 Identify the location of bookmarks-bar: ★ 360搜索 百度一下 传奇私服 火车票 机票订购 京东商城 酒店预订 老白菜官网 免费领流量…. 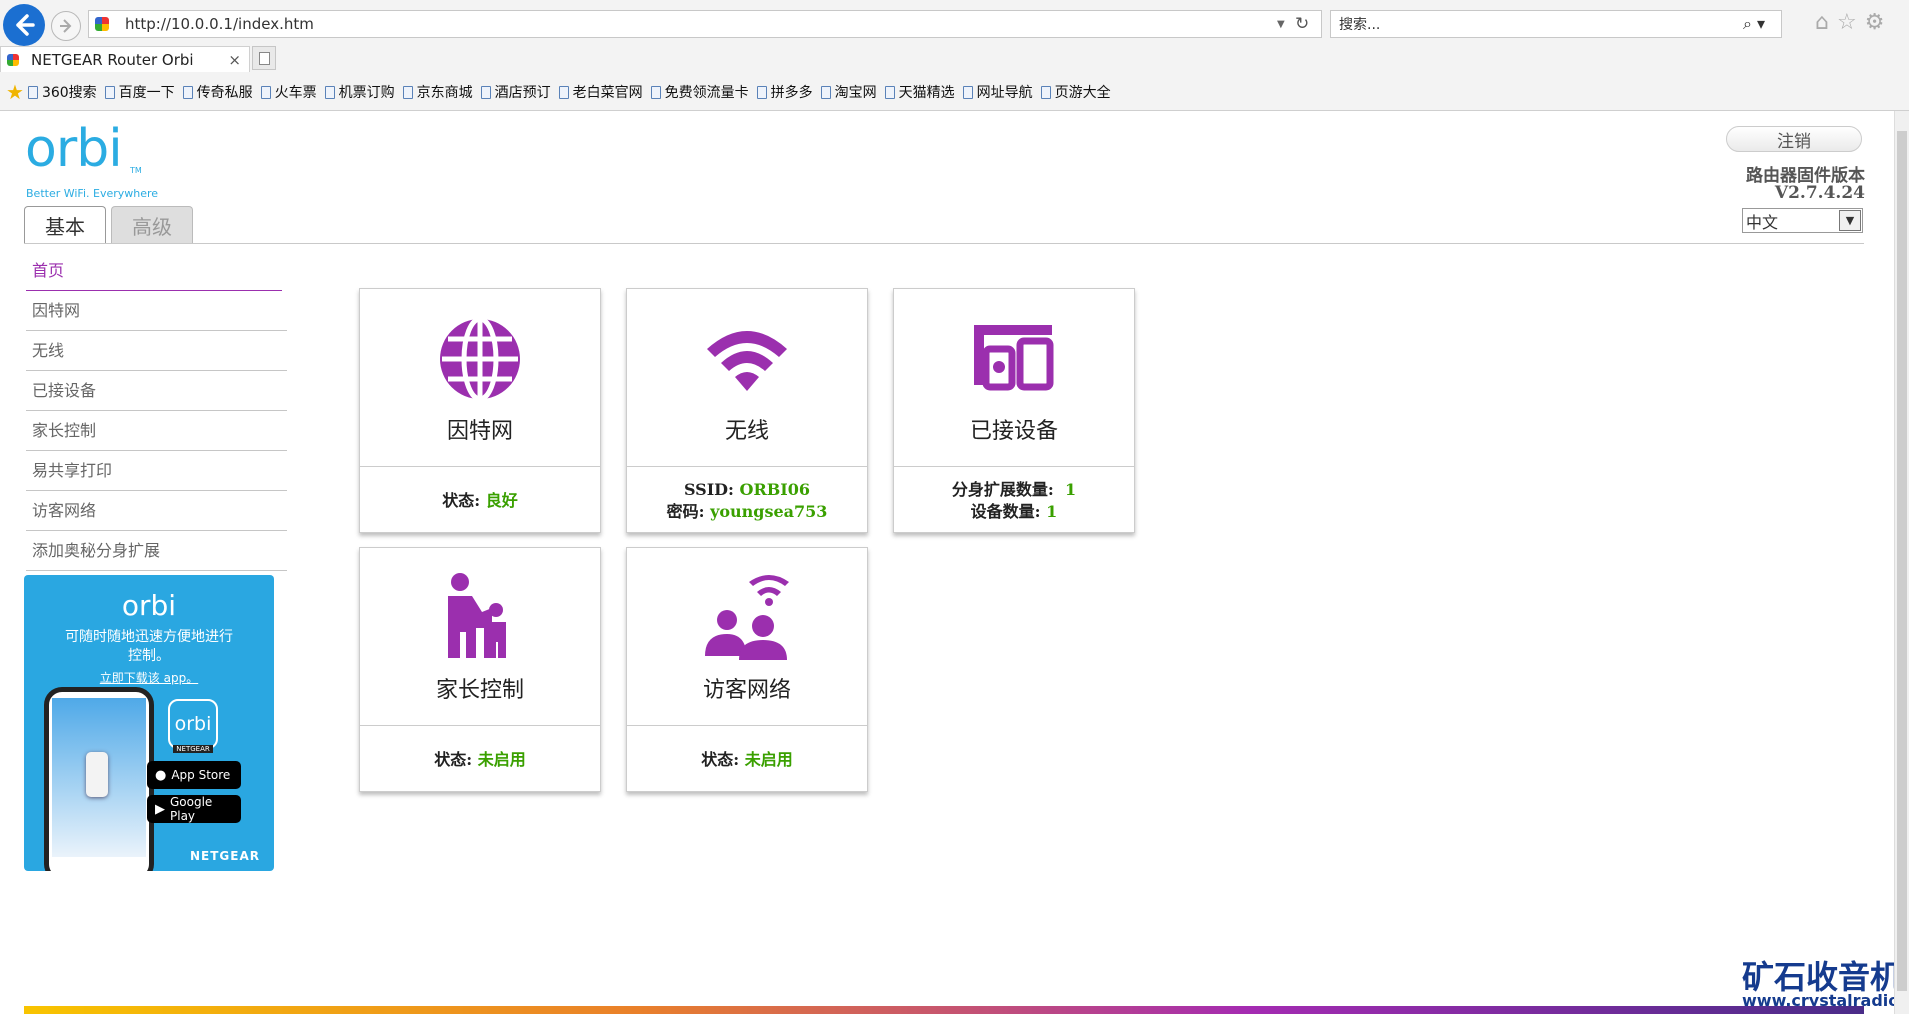
(559, 92).